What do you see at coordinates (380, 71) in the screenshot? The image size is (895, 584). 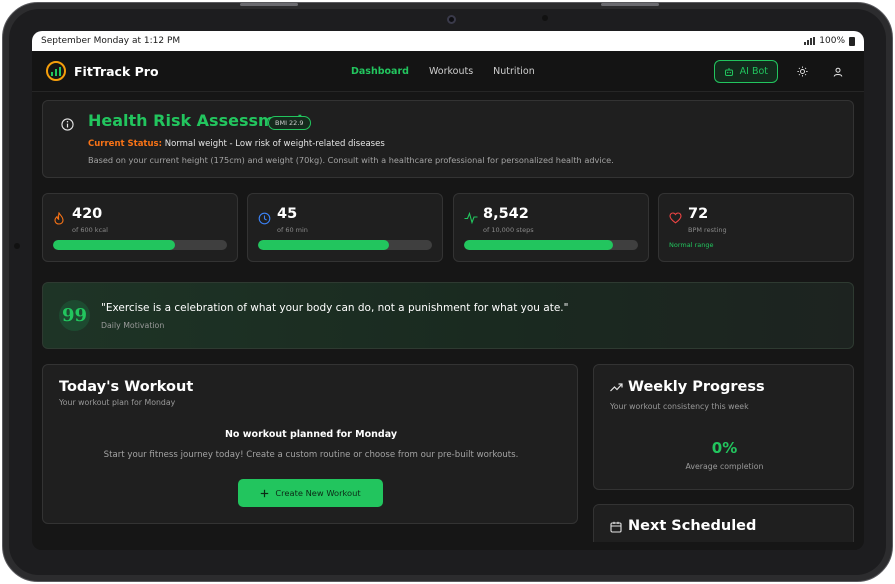 I see `nav-link-dashboard: Dashboard` at bounding box center [380, 71].